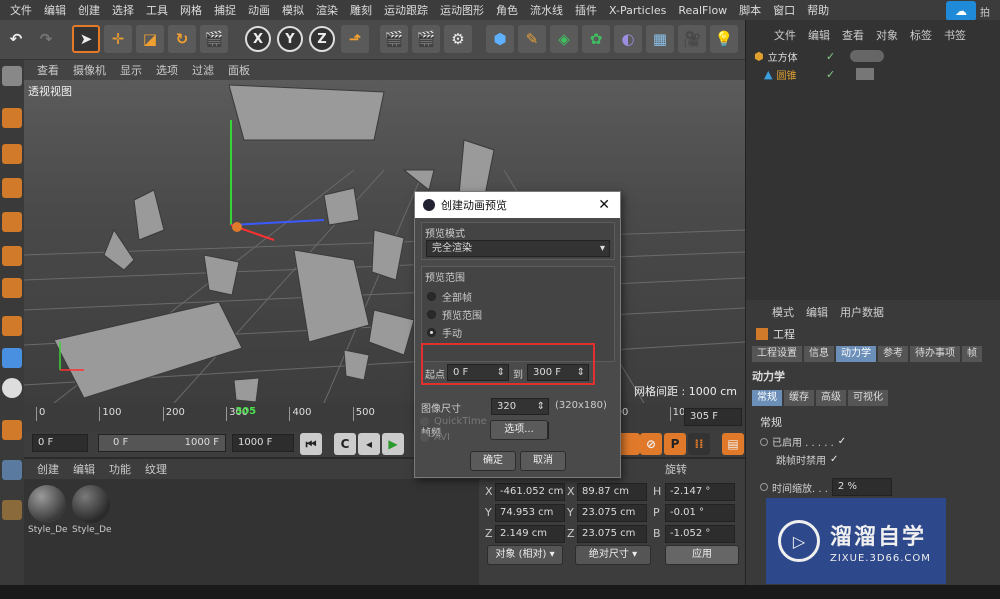  I want to click on cancel-button: 取消, so click(543, 461).